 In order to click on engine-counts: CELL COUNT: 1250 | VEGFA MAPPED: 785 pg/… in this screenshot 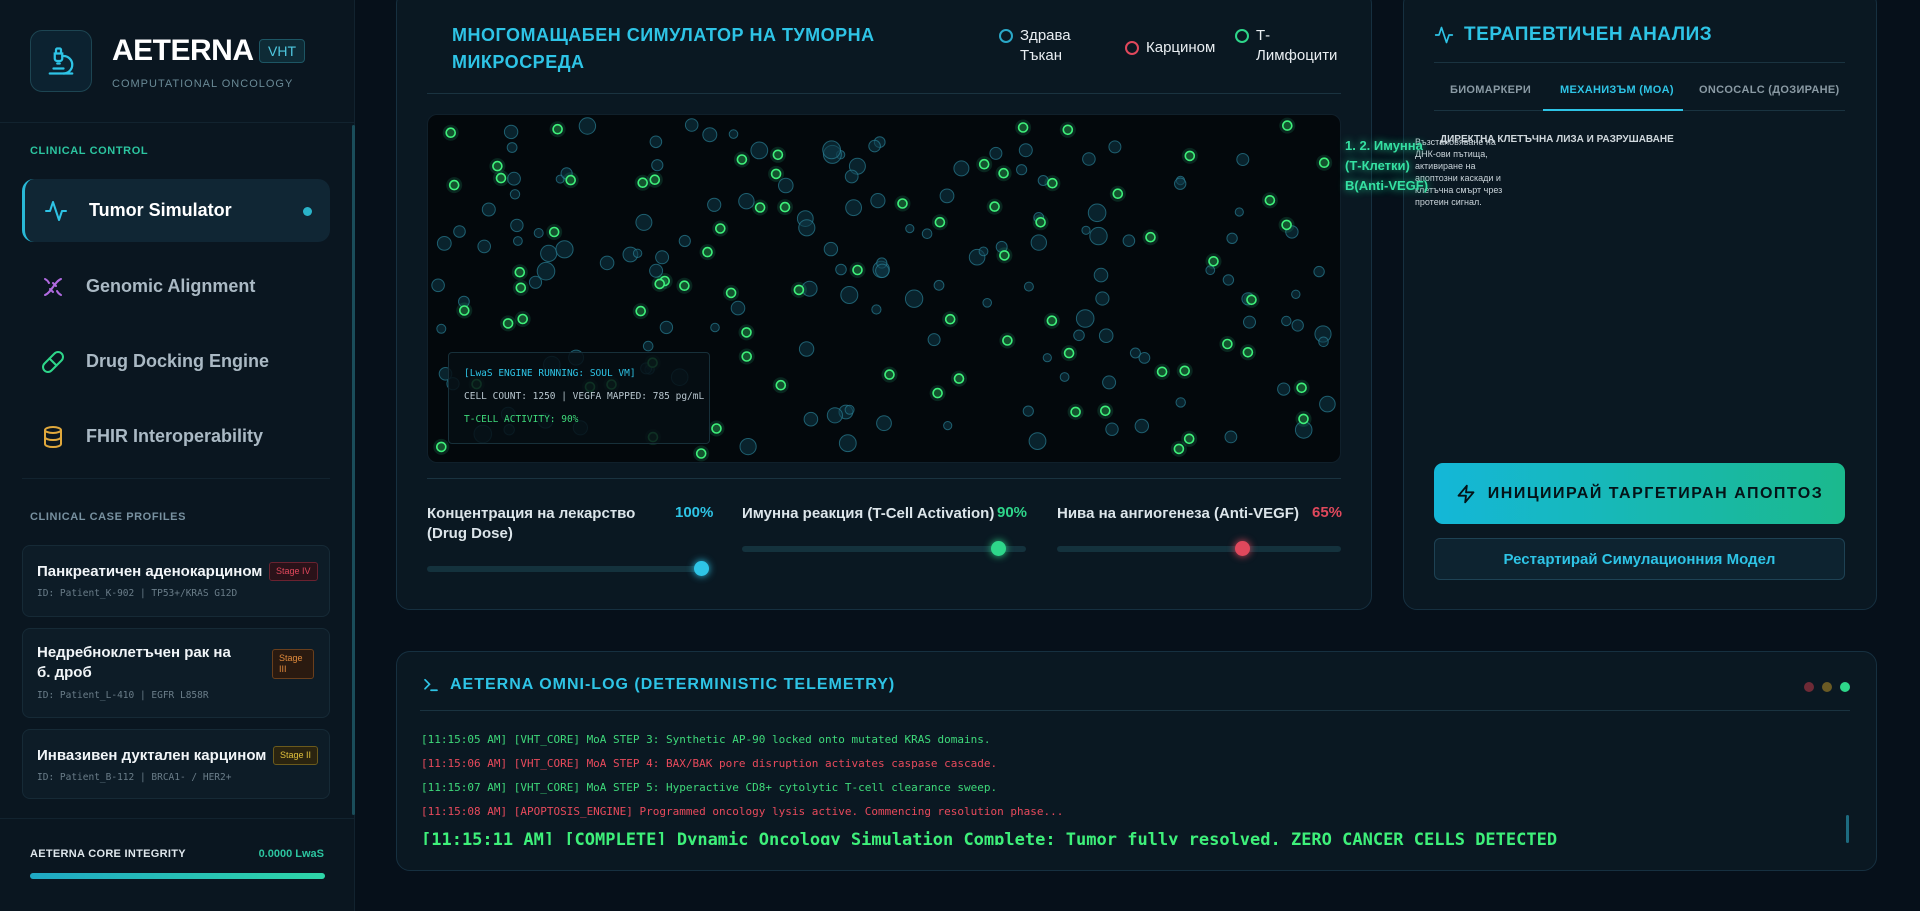, I will do `click(584, 396)`.